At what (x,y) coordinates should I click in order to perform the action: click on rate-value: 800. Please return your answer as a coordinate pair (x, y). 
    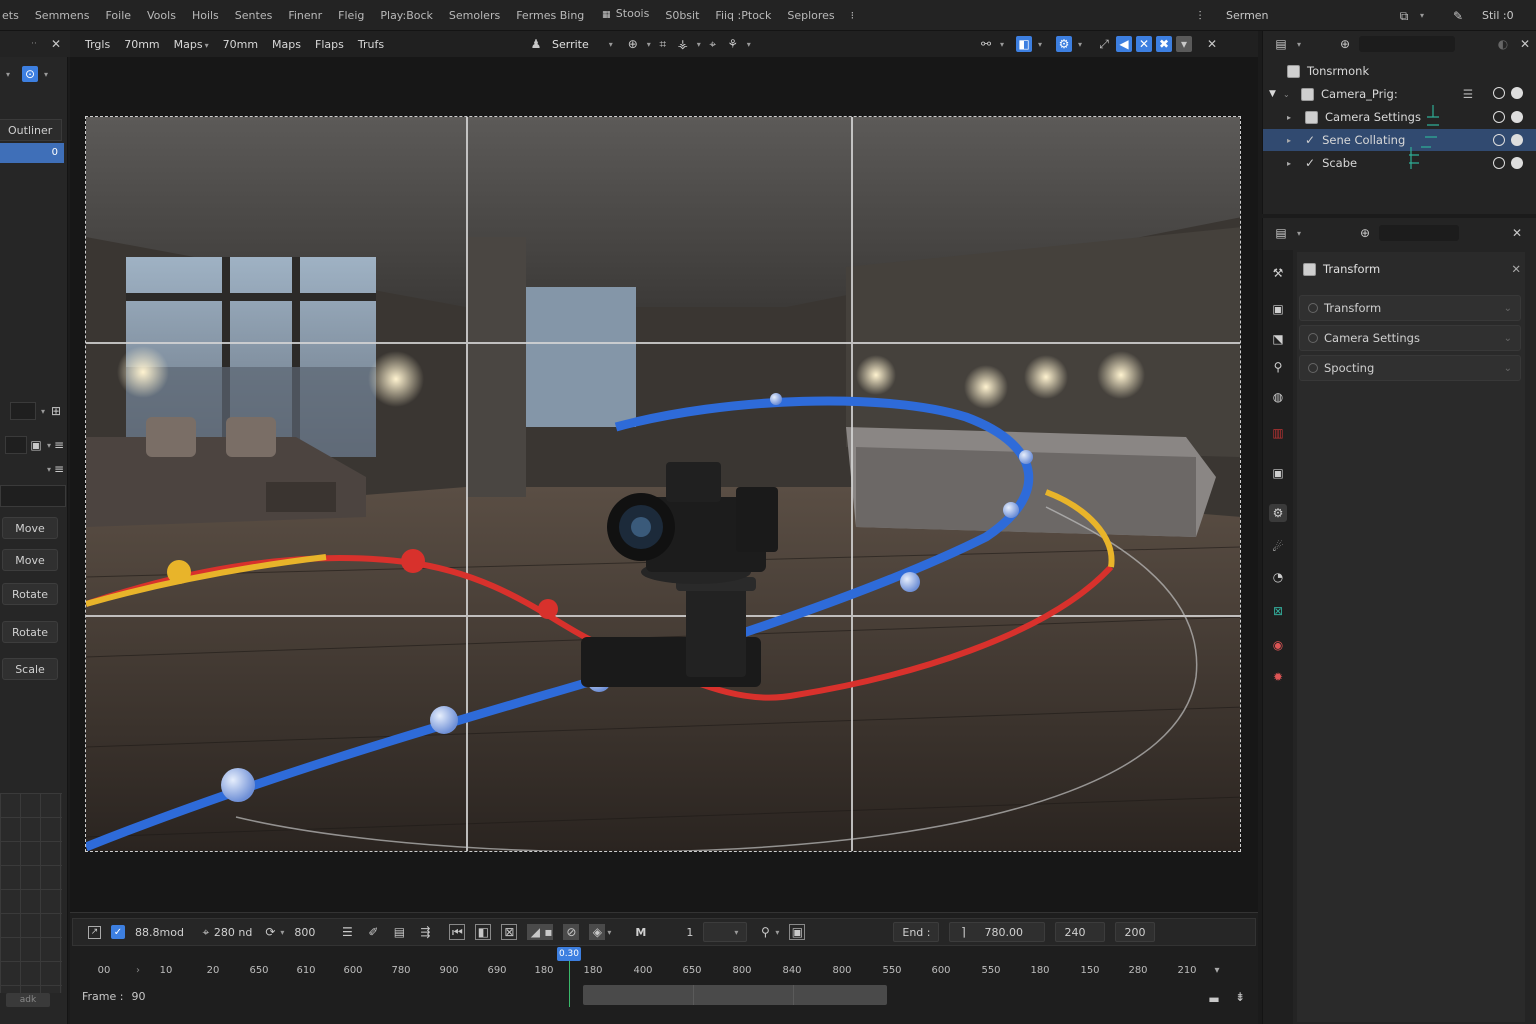
    Looking at the image, I should click on (304, 932).